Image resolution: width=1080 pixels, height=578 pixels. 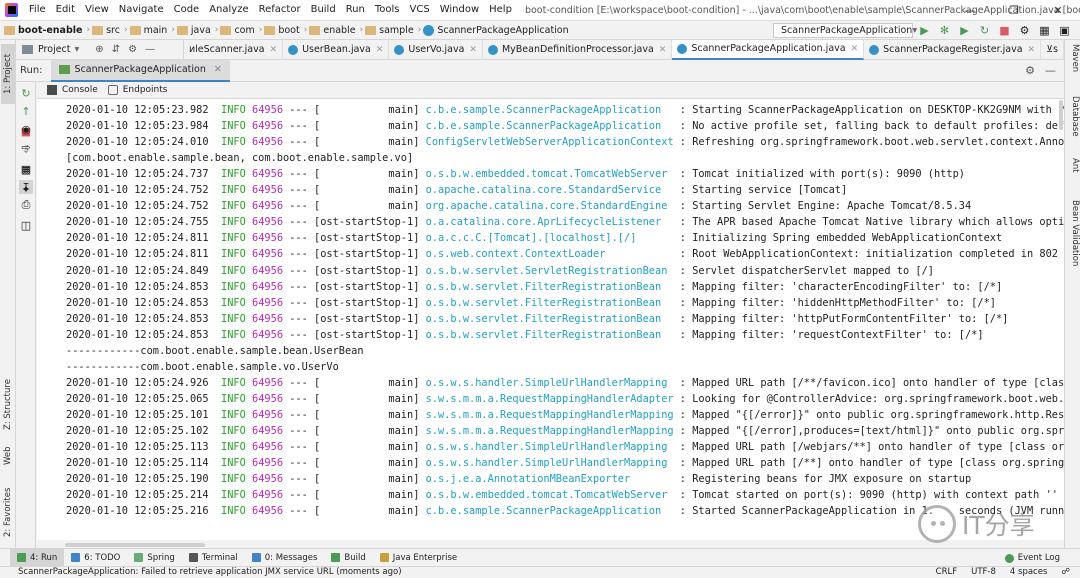 I want to click on vertical-scrollbar, so click(x=1061, y=115).